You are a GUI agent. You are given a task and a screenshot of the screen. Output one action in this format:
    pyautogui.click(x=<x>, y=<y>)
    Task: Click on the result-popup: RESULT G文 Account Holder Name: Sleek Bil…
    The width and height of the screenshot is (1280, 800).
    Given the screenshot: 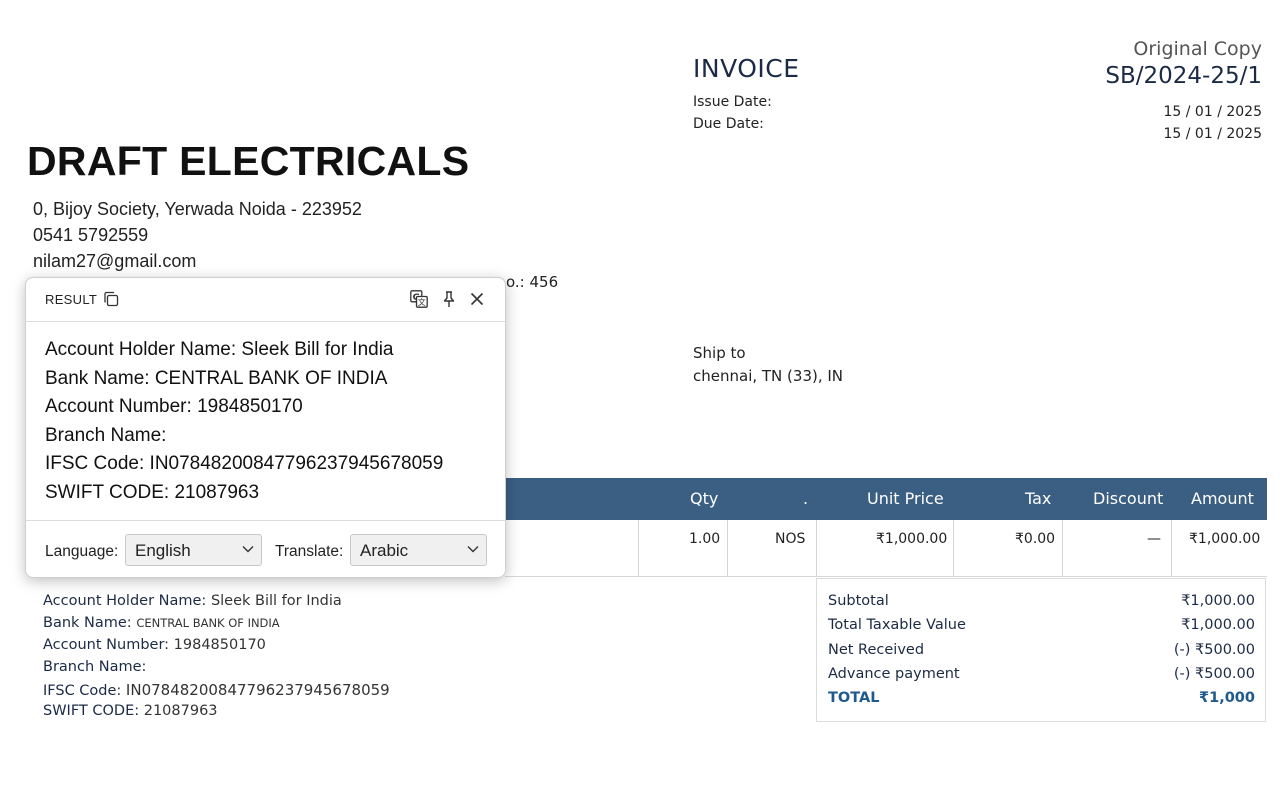 What is the action you would take?
    pyautogui.click(x=265, y=427)
    